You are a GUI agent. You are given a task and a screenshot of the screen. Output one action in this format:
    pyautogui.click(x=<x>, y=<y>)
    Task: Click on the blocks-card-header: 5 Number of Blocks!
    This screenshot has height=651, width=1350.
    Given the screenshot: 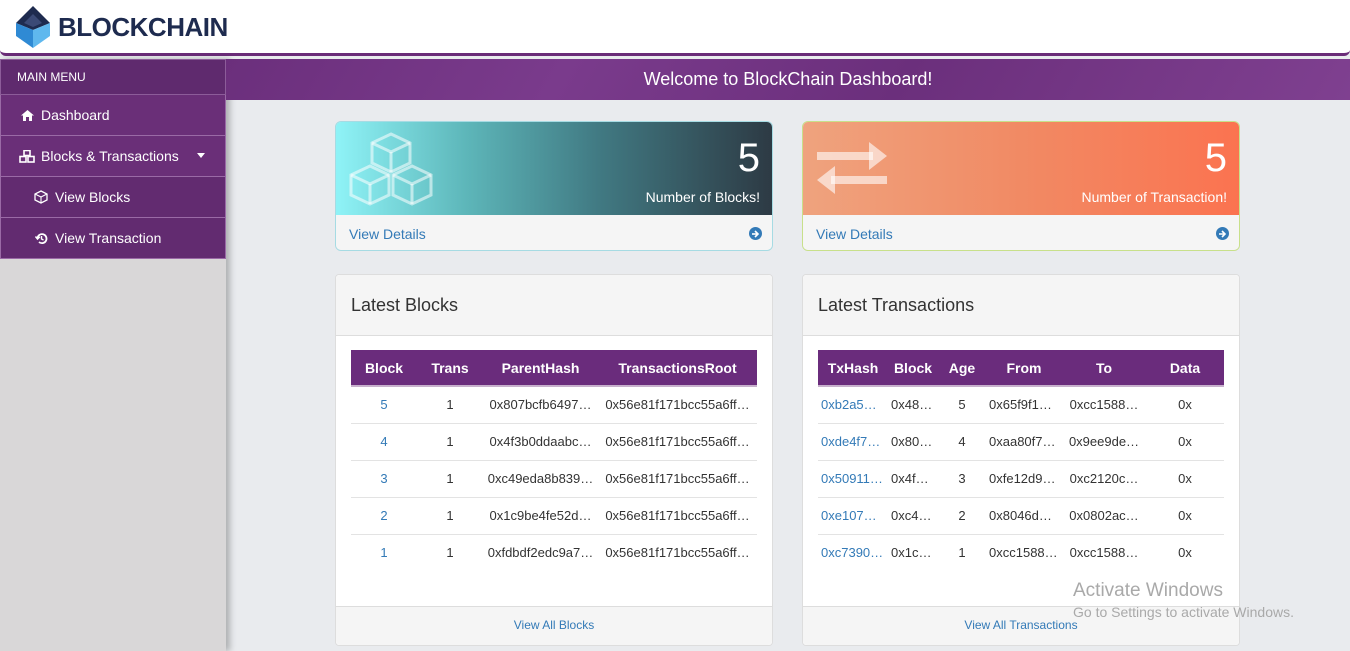 What is the action you would take?
    pyautogui.click(x=554, y=168)
    